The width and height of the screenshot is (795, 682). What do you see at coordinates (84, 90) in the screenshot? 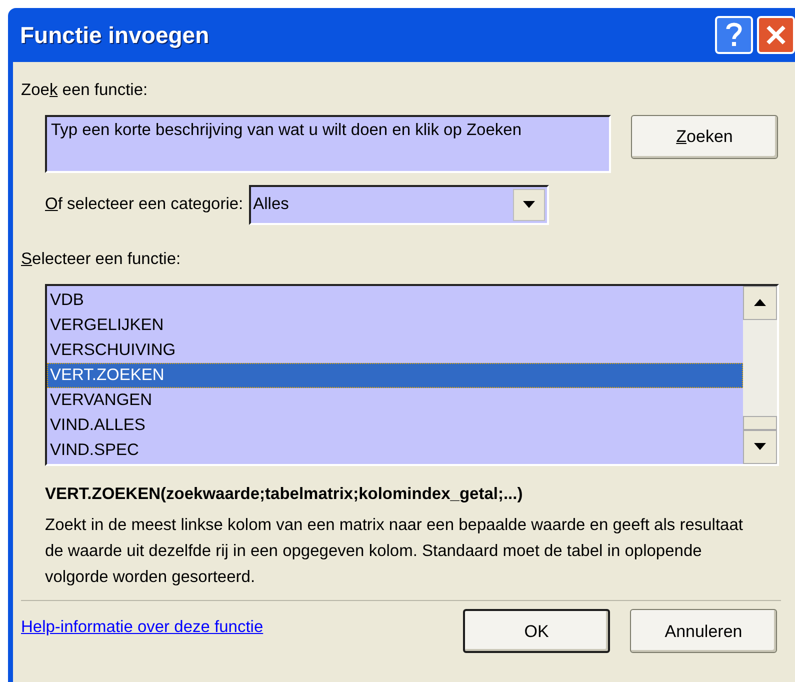
I see `search-label: Zoek een functie:` at bounding box center [84, 90].